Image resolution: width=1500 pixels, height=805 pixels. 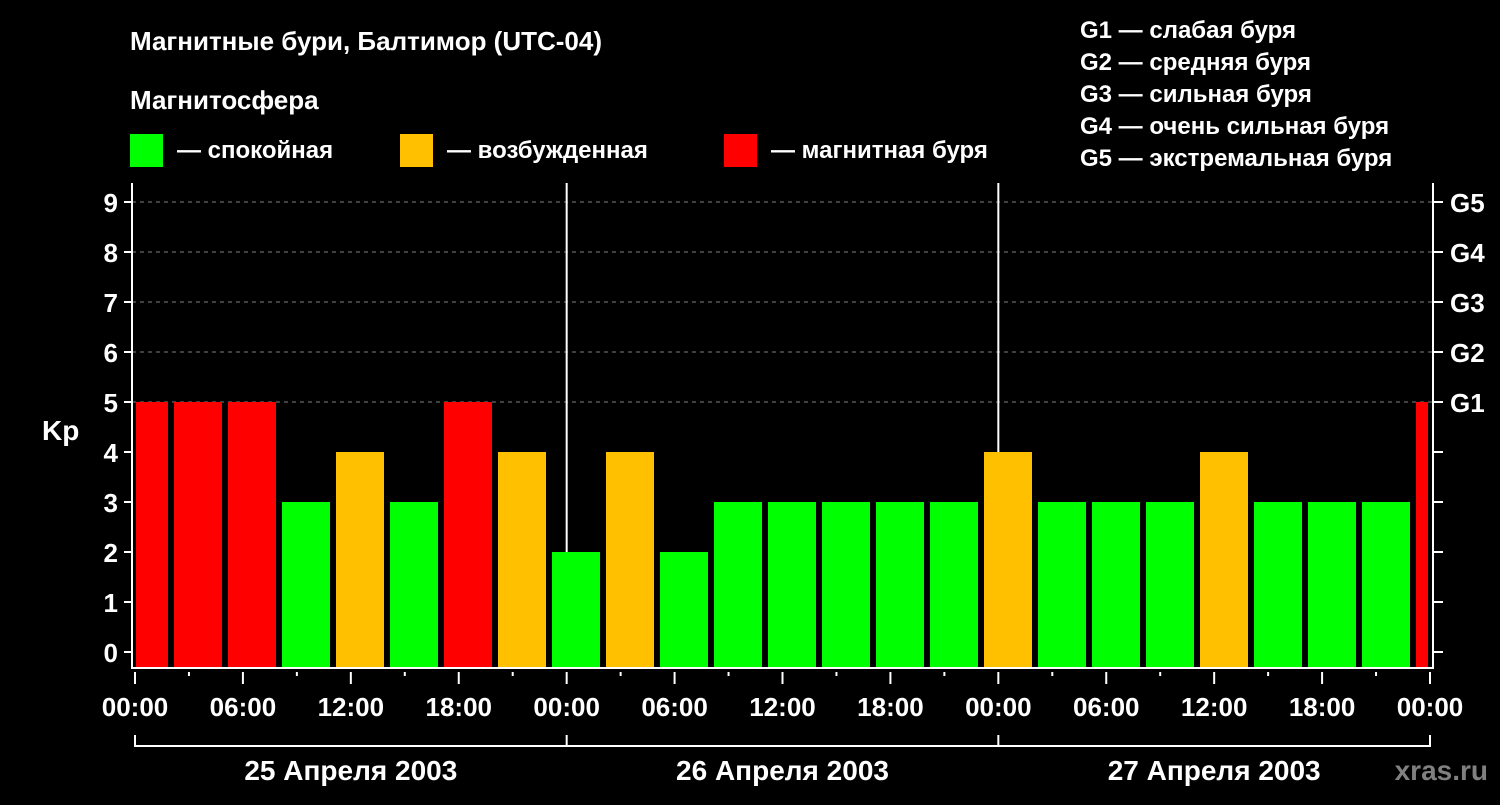 What do you see at coordinates (111, 603) in the screenshot?
I see `y-tick-label: 1` at bounding box center [111, 603].